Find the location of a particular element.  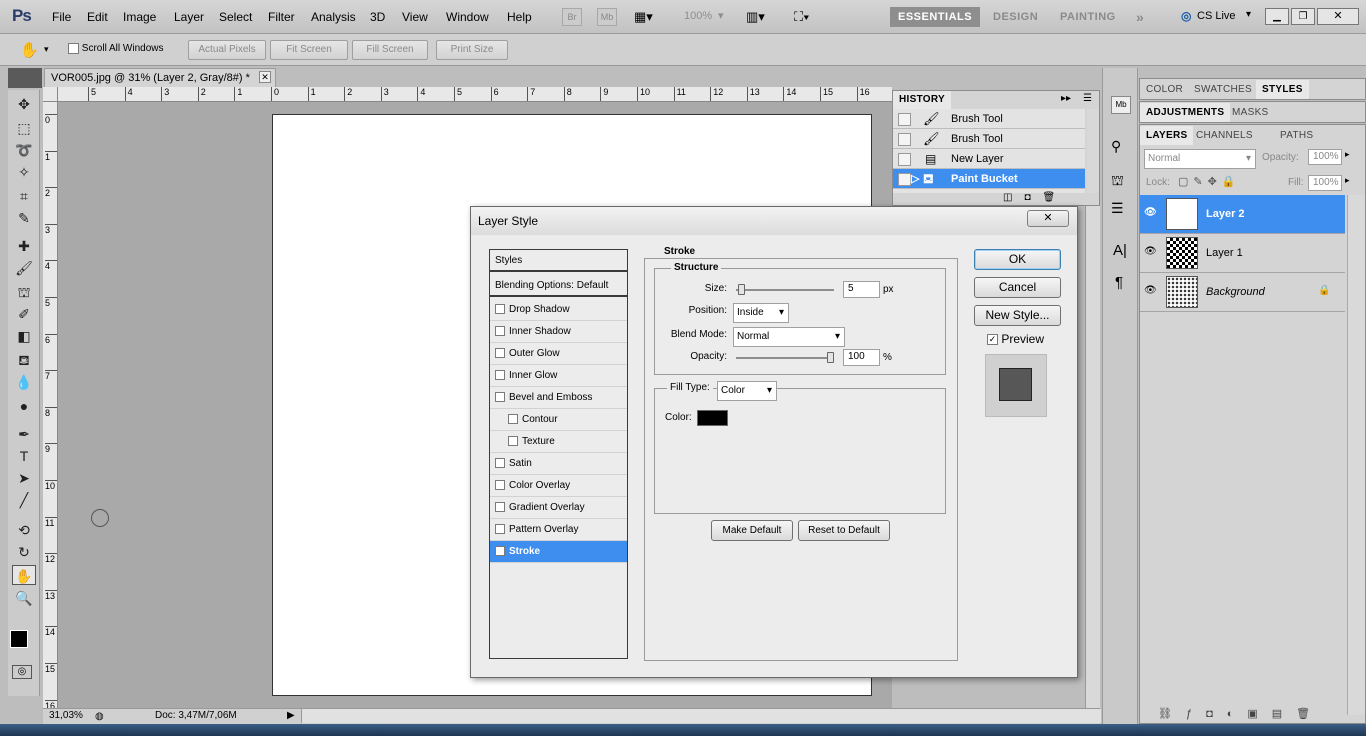

effect-item: Color Overlay is located at coordinates (558, 486).